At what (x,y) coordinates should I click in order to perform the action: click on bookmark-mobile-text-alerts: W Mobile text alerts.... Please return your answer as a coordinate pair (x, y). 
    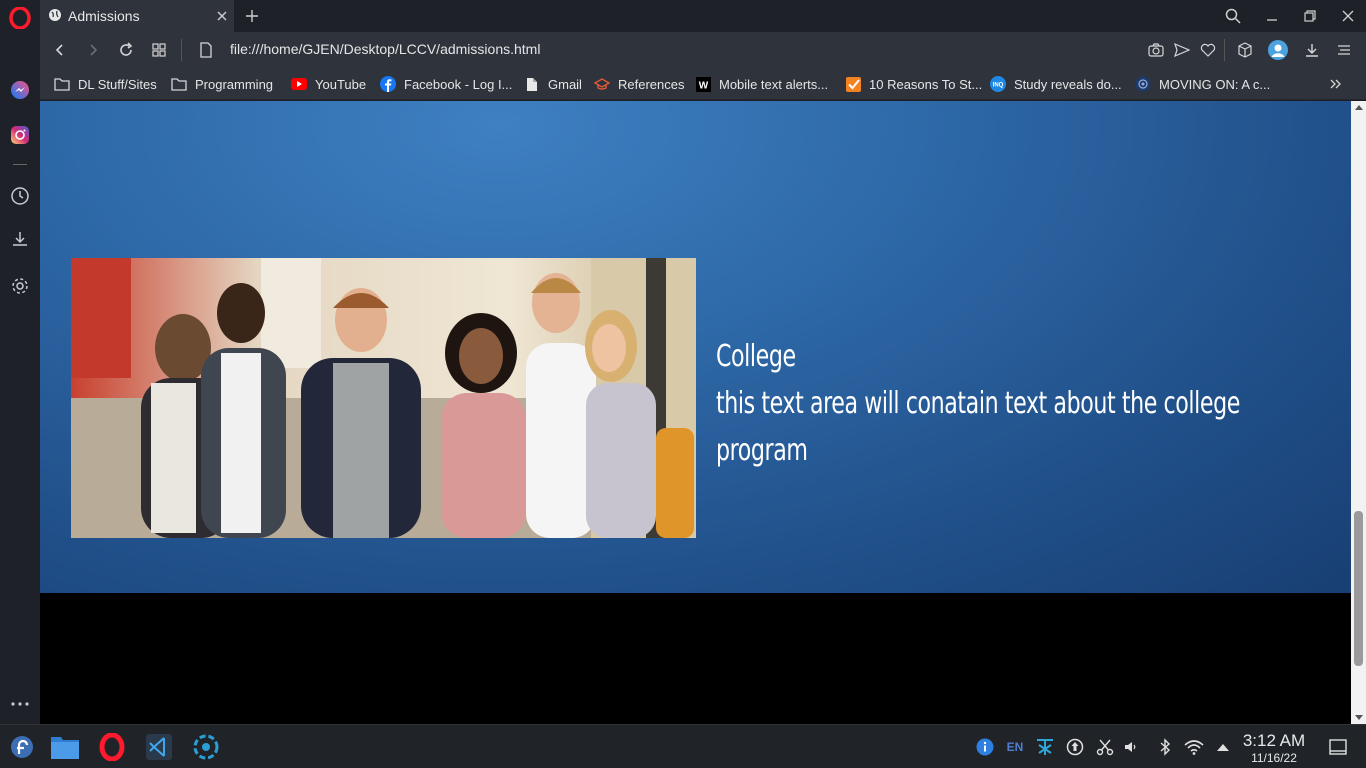
    Looking at the image, I should click on (761, 84).